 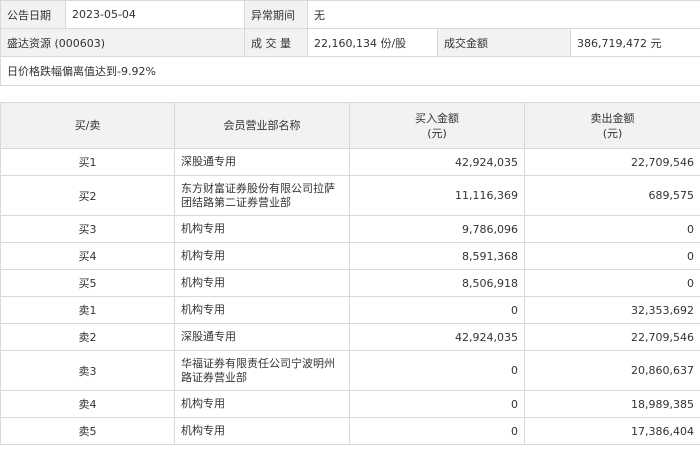 I want to click on volume-value: 22,160,134 份/股, so click(x=372, y=42).